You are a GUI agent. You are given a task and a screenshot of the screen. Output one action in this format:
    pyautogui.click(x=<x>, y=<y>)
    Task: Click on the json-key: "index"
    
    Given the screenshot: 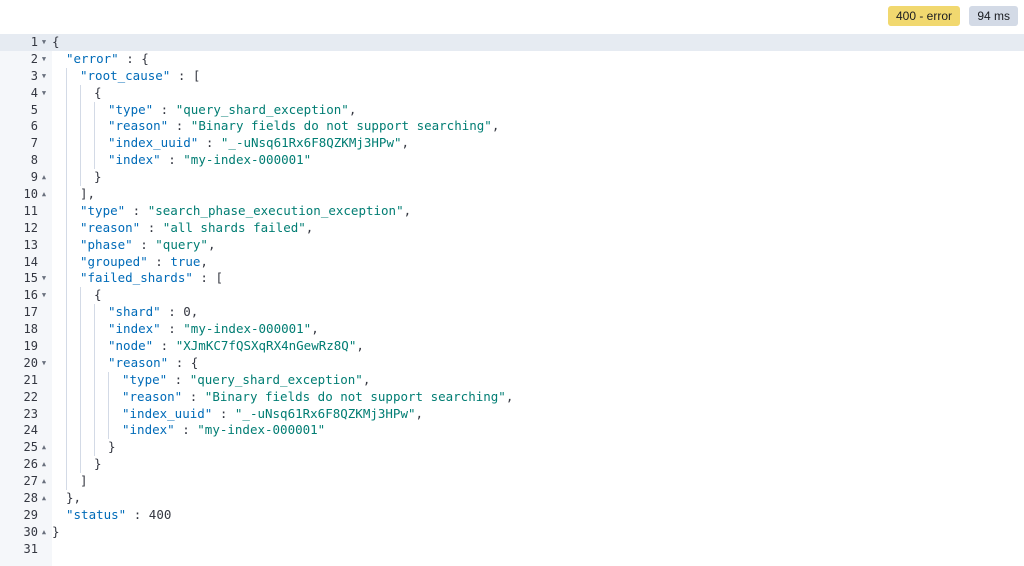 What is the action you would take?
    pyautogui.click(x=148, y=430)
    